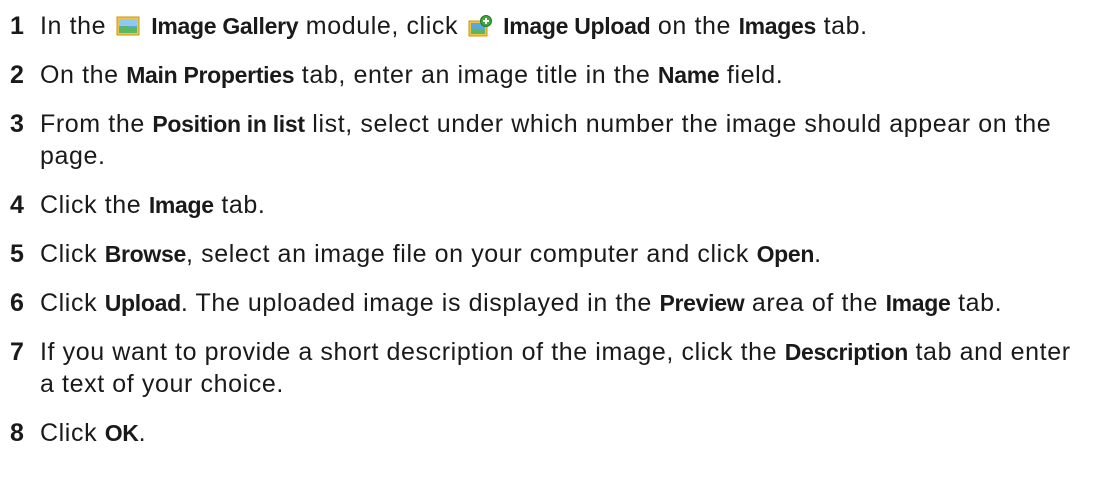 This screenshot has width=1095, height=488. I want to click on ui-term: Position in list, so click(228, 124).